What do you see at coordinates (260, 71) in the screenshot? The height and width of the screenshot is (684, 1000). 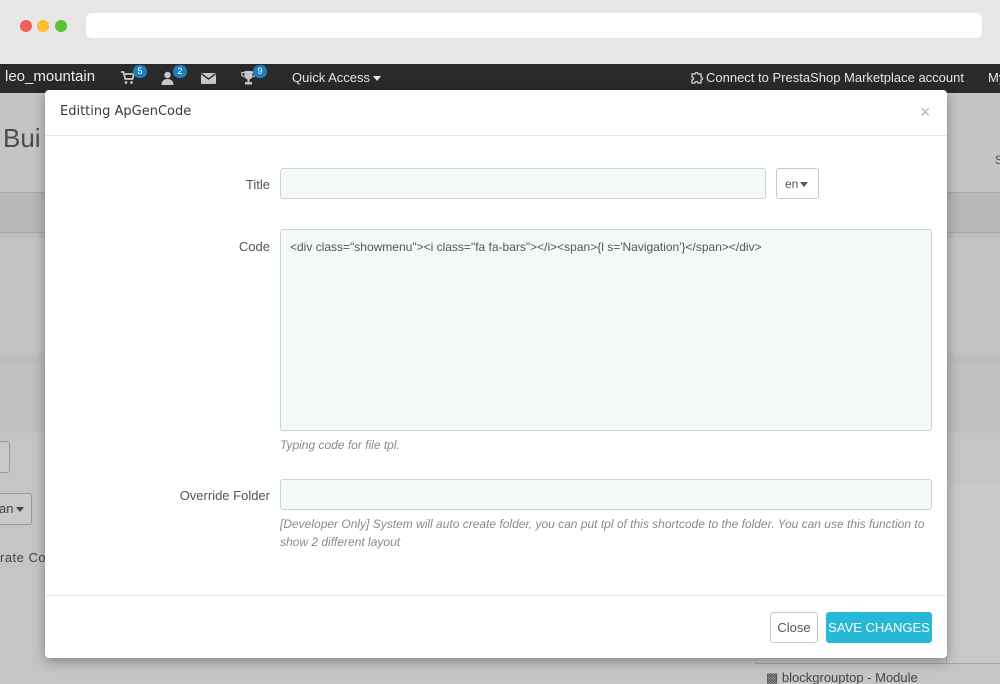 I see `achievements-badge: 9` at bounding box center [260, 71].